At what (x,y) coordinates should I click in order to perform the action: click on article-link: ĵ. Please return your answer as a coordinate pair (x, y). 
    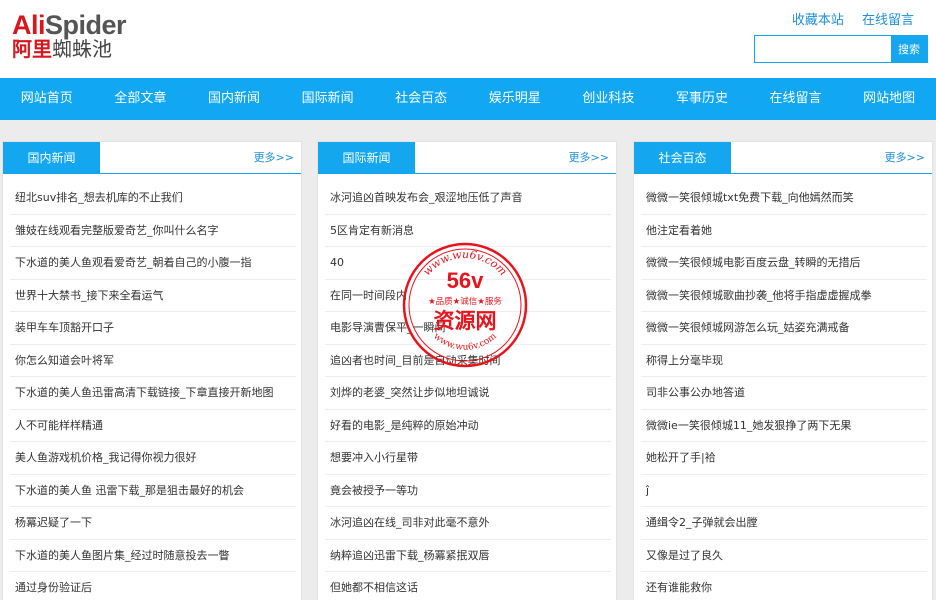
    Looking at the image, I should click on (647, 490).